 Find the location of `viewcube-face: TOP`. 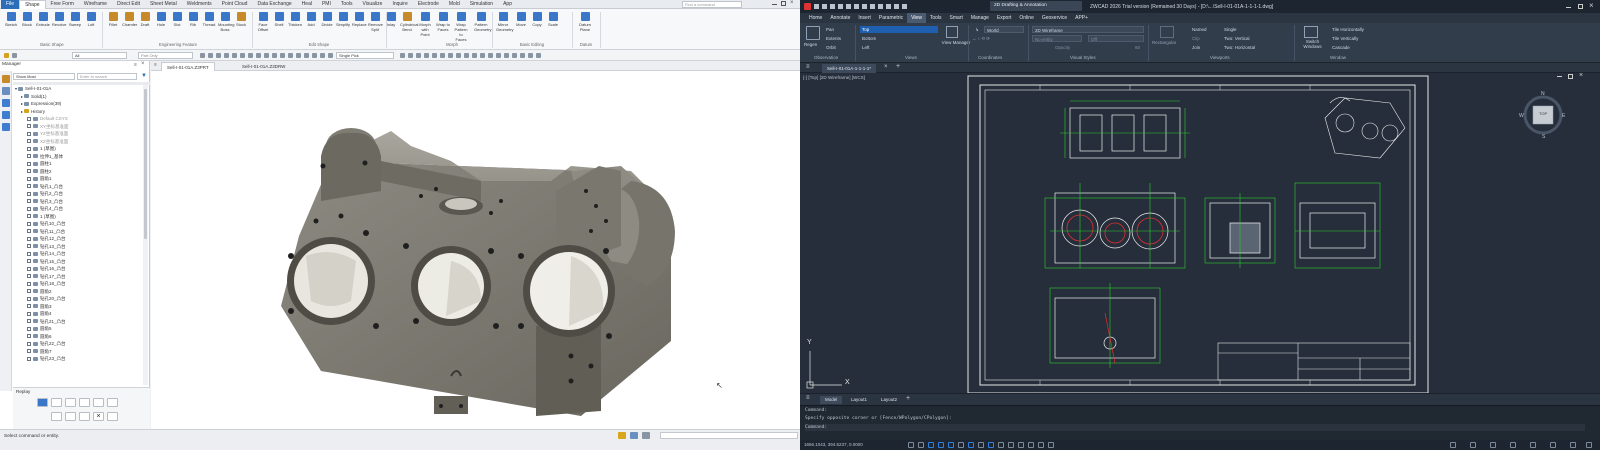

viewcube-face: TOP is located at coordinates (1543, 113).